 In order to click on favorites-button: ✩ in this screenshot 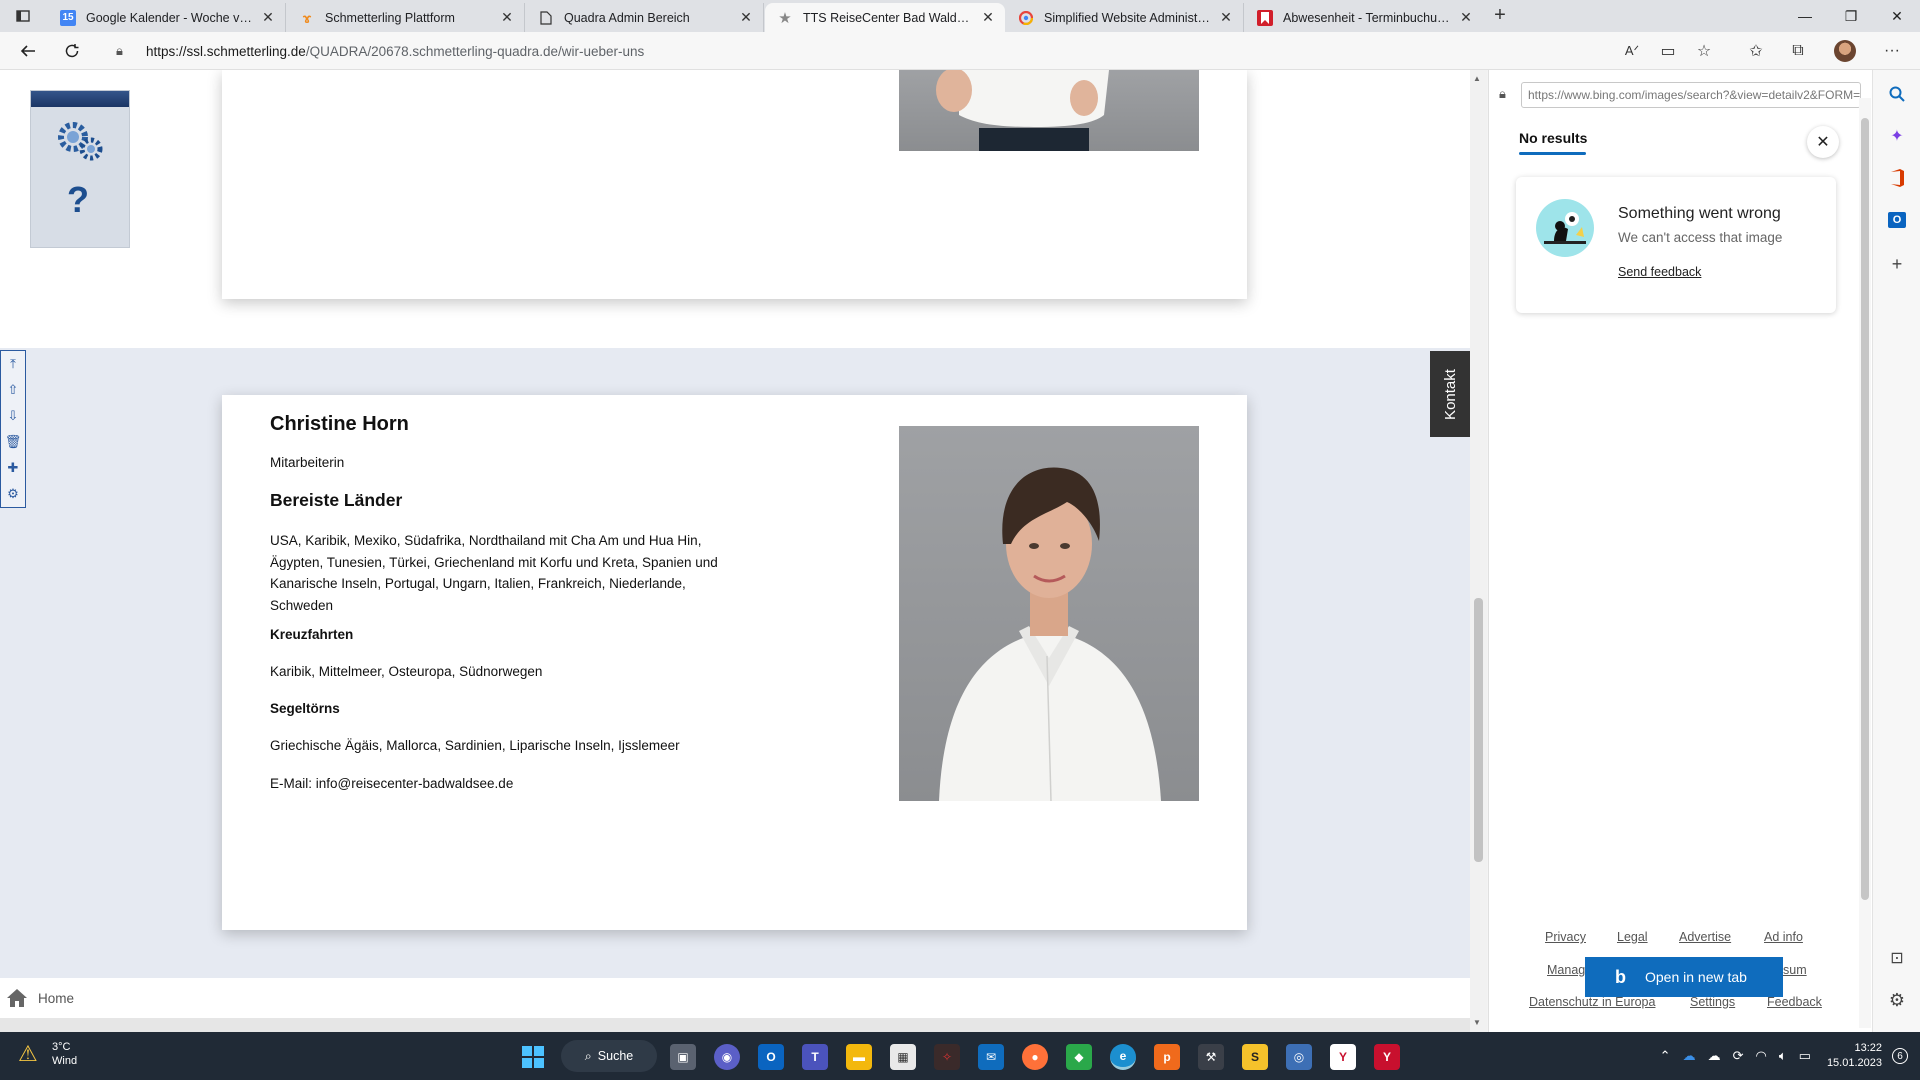, I will do `click(1756, 51)`.